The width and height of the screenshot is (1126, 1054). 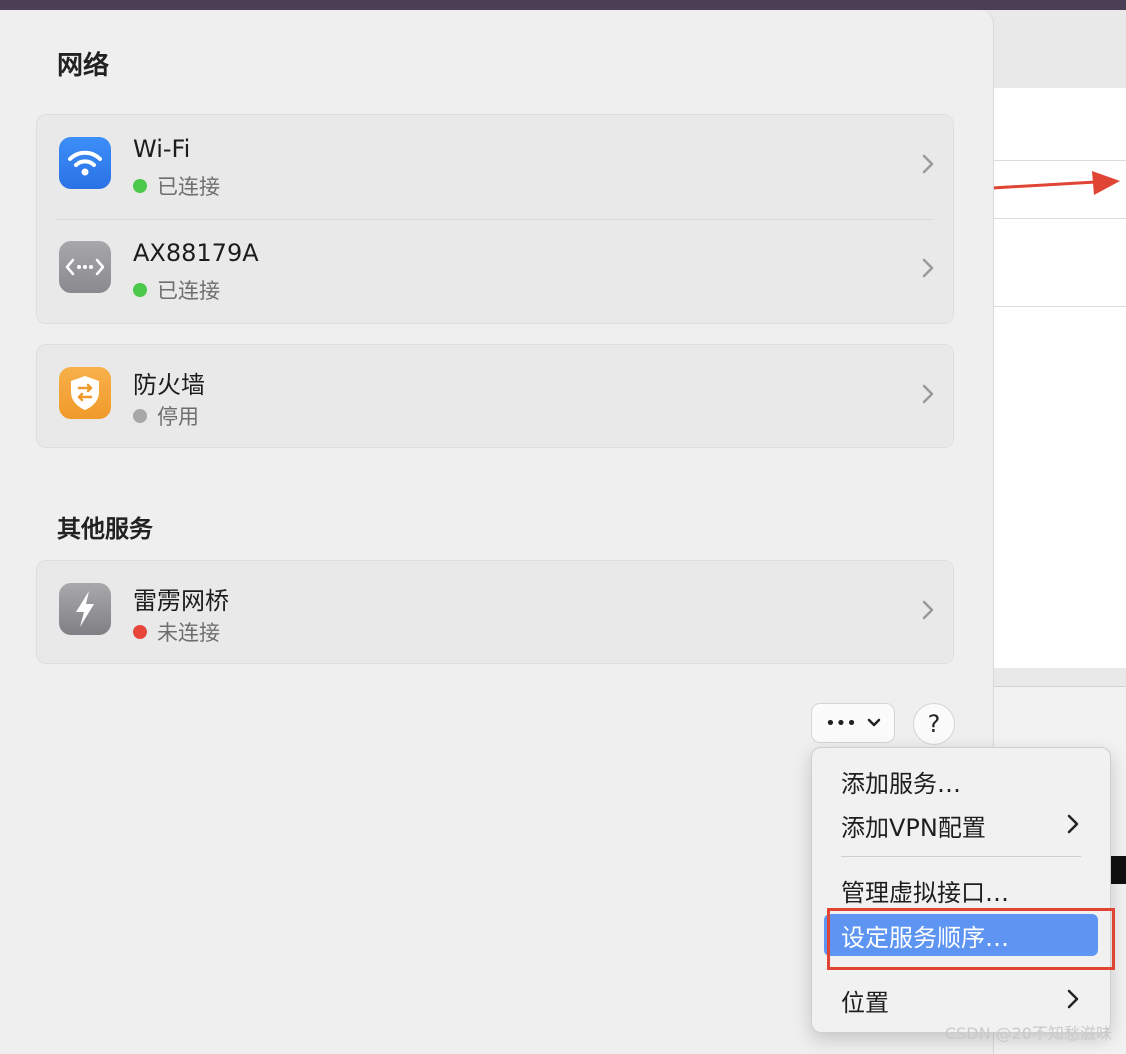 I want to click on help-button: ?, so click(x=934, y=724).